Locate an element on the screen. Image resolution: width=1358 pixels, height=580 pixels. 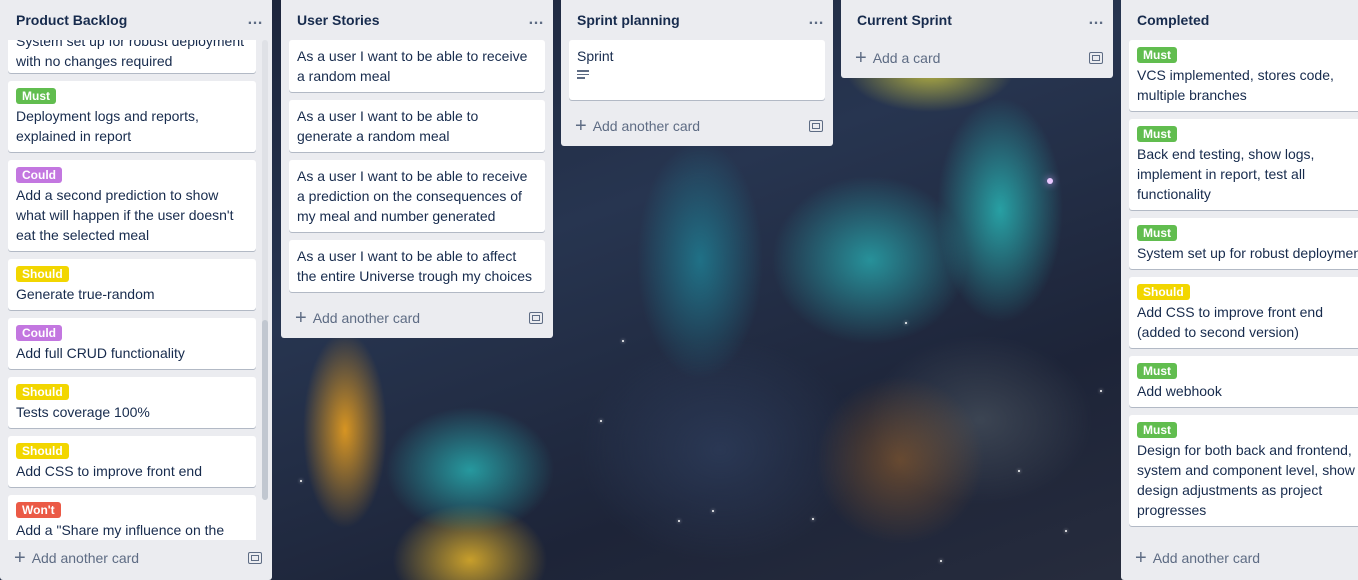
list-title: User Stories is located at coordinates (338, 20).